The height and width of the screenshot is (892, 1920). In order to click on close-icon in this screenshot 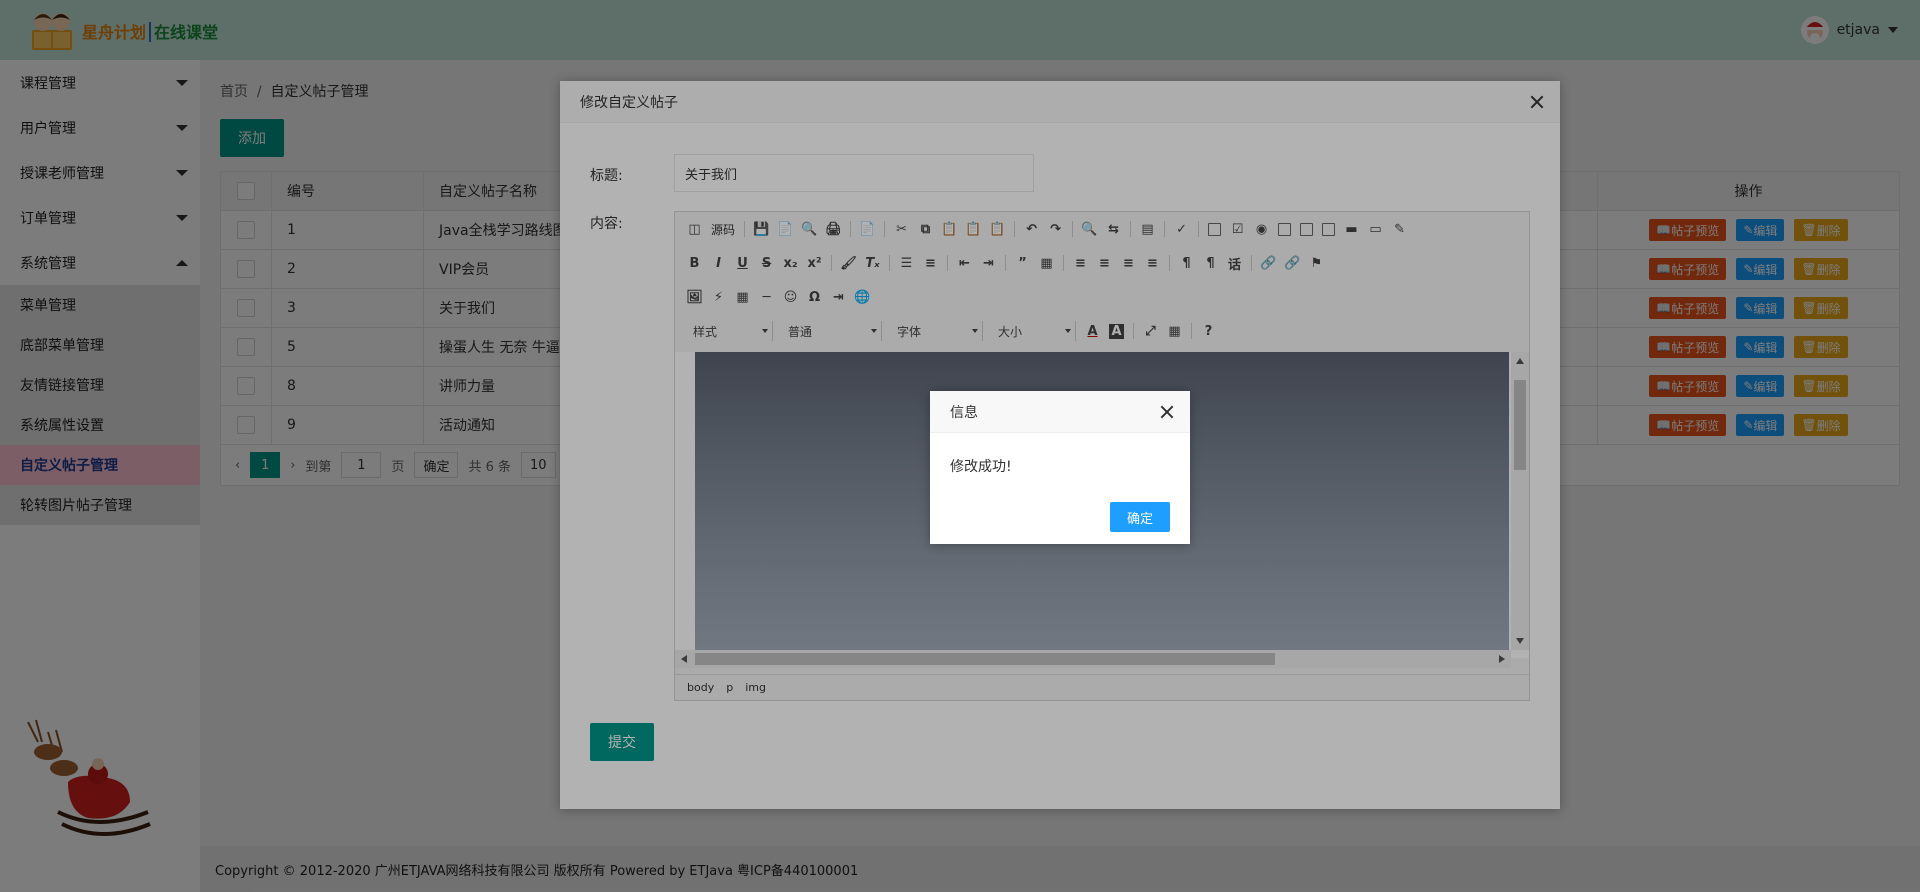, I will do `click(1167, 412)`.